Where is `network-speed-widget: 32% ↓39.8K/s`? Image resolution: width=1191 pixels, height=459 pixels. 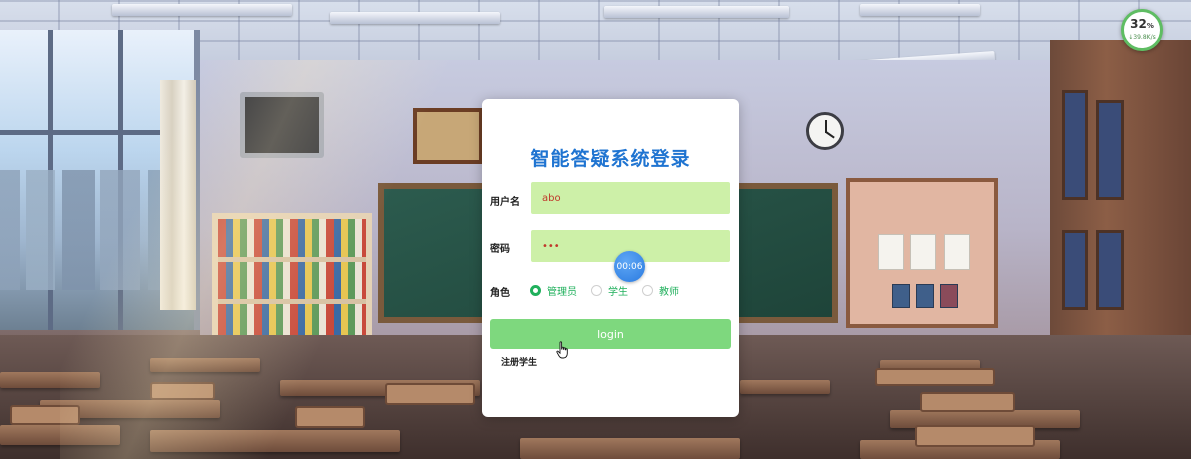
network-speed-widget: 32% ↓39.8K/s is located at coordinates (1142, 30).